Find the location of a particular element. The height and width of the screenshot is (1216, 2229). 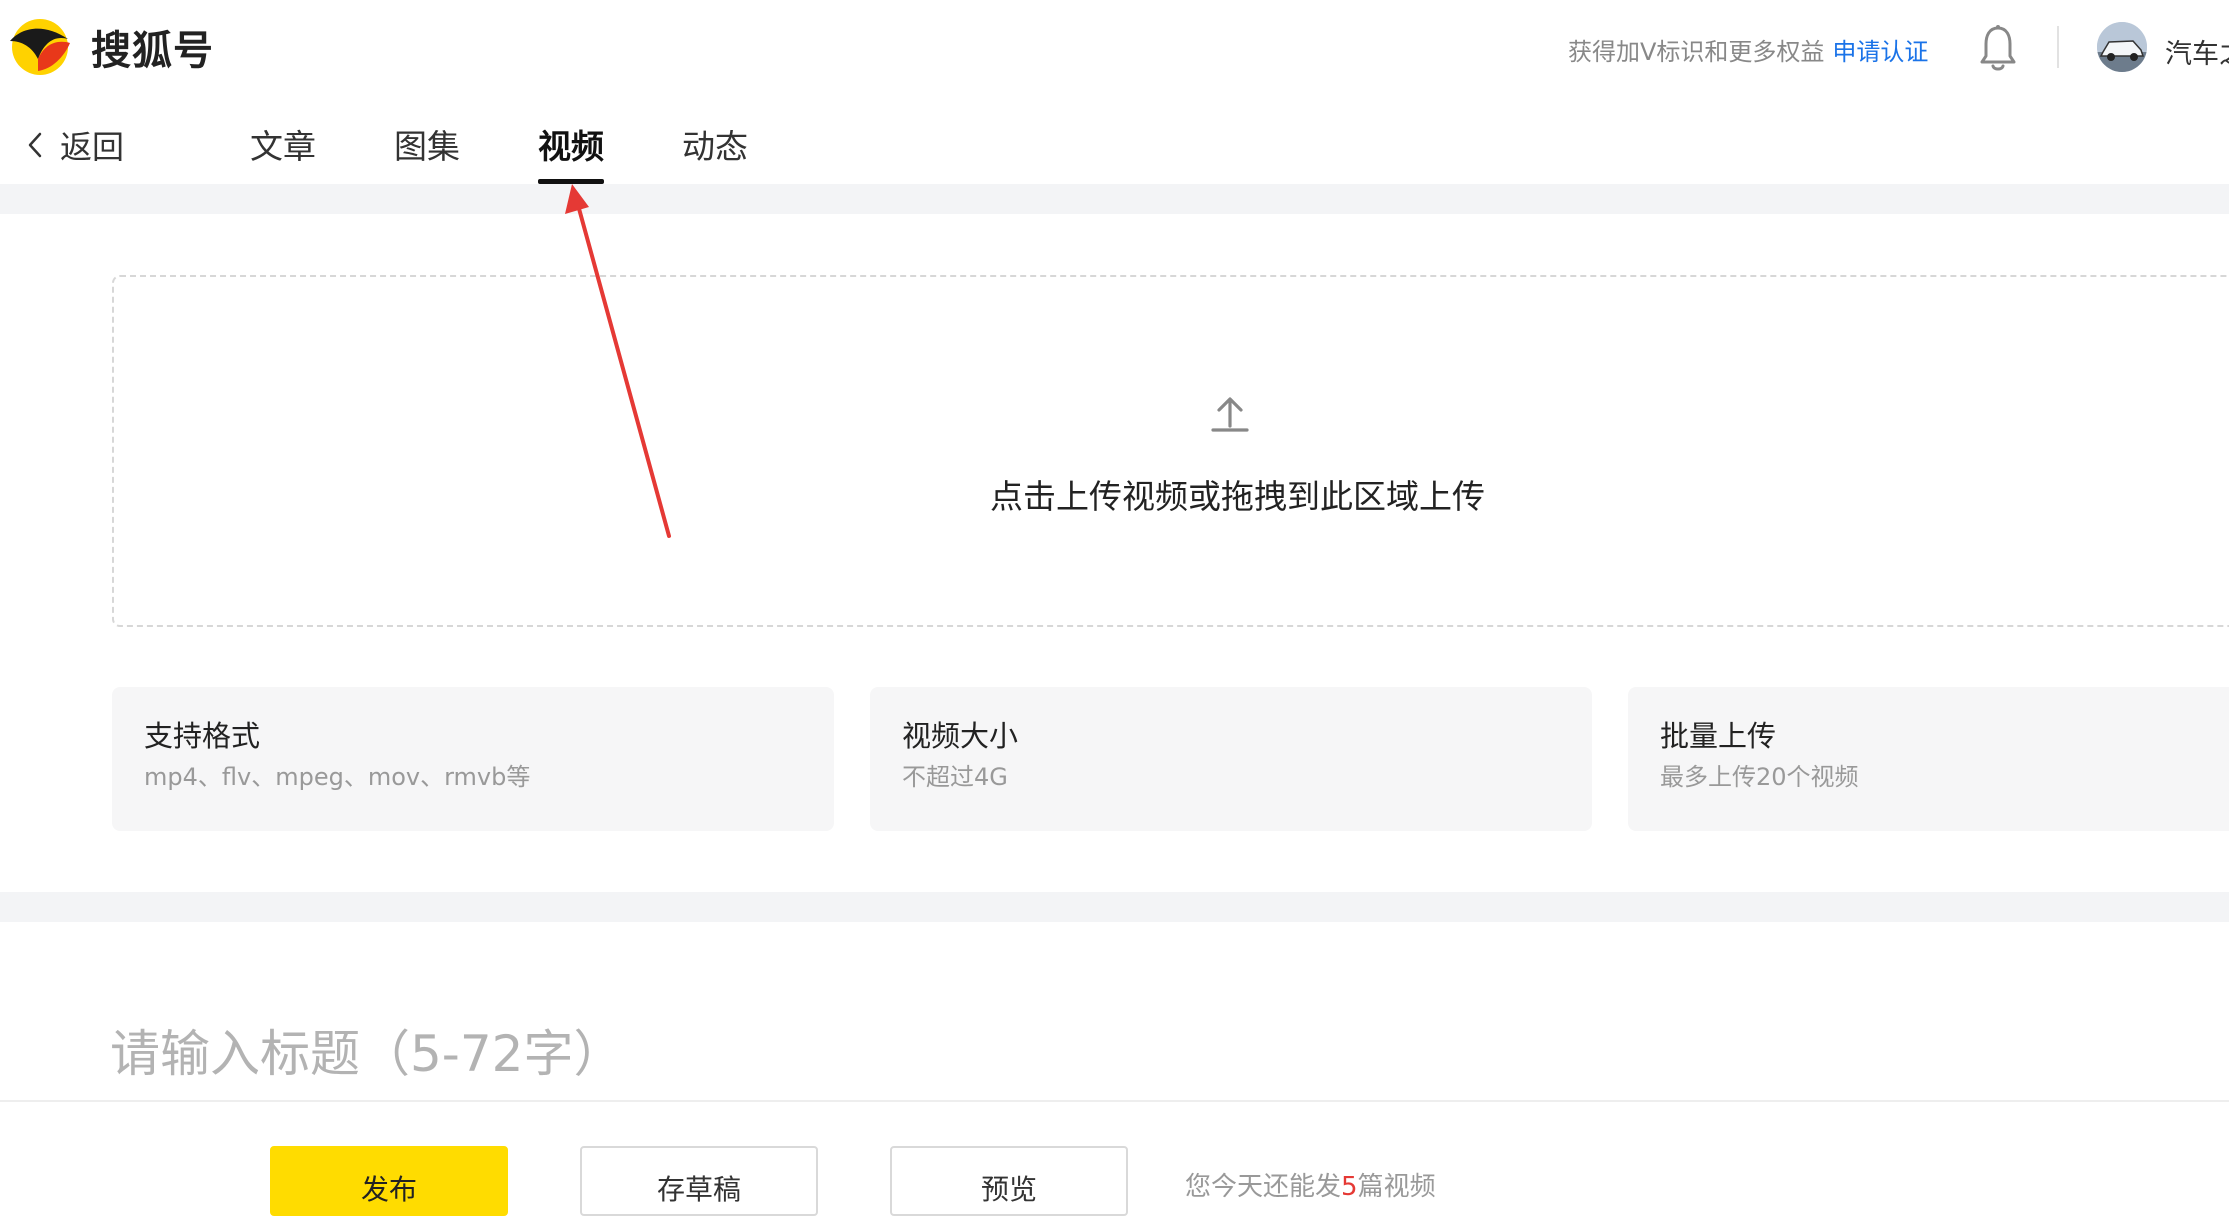

car-avatar-icon is located at coordinates (2122, 47).